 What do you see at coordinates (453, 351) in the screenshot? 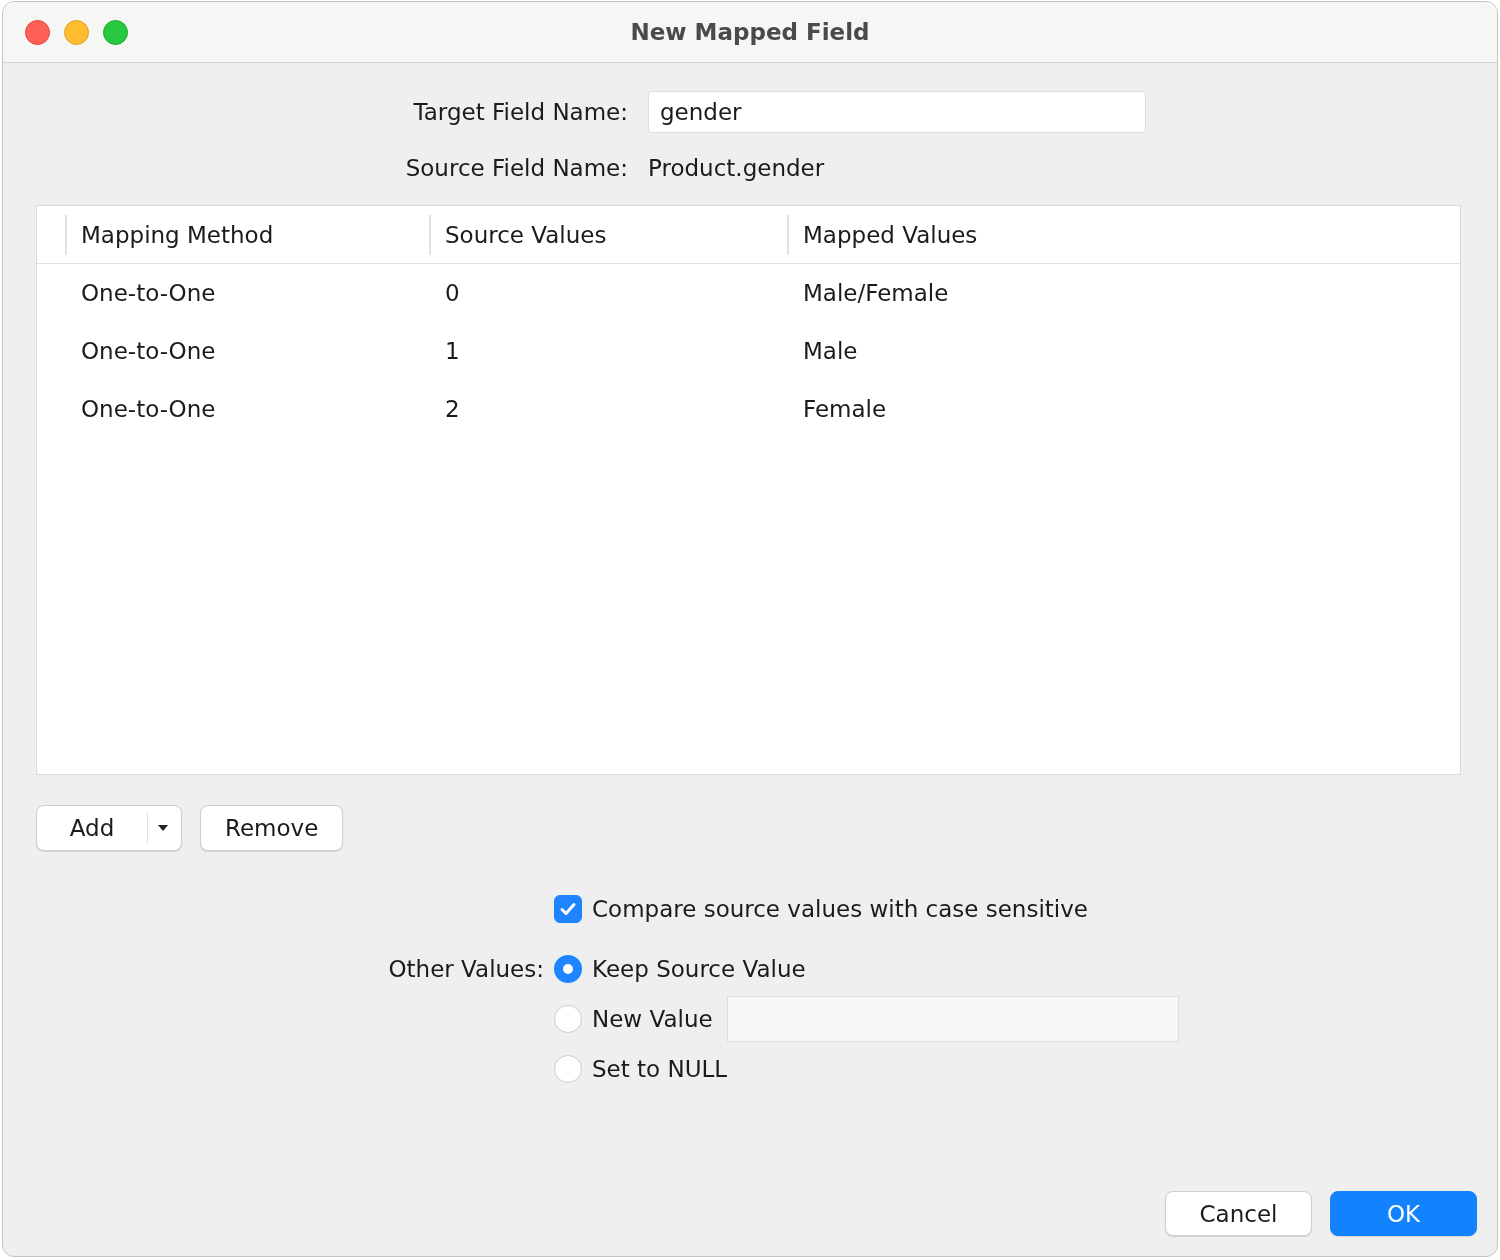
I see `table-cell-text: 1` at bounding box center [453, 351].